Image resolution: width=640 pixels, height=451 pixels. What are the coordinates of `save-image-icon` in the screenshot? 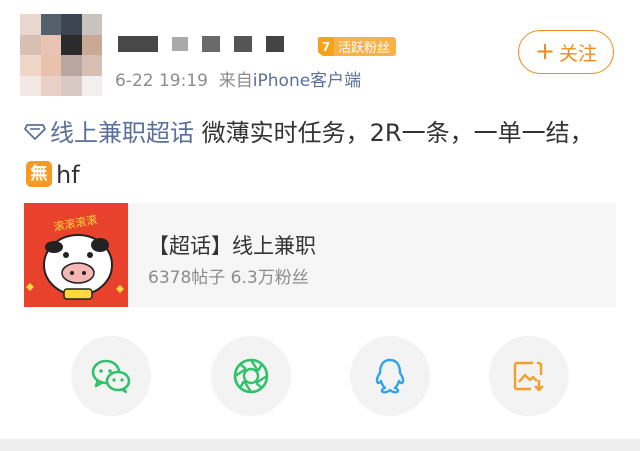 It's located at (528, 376).